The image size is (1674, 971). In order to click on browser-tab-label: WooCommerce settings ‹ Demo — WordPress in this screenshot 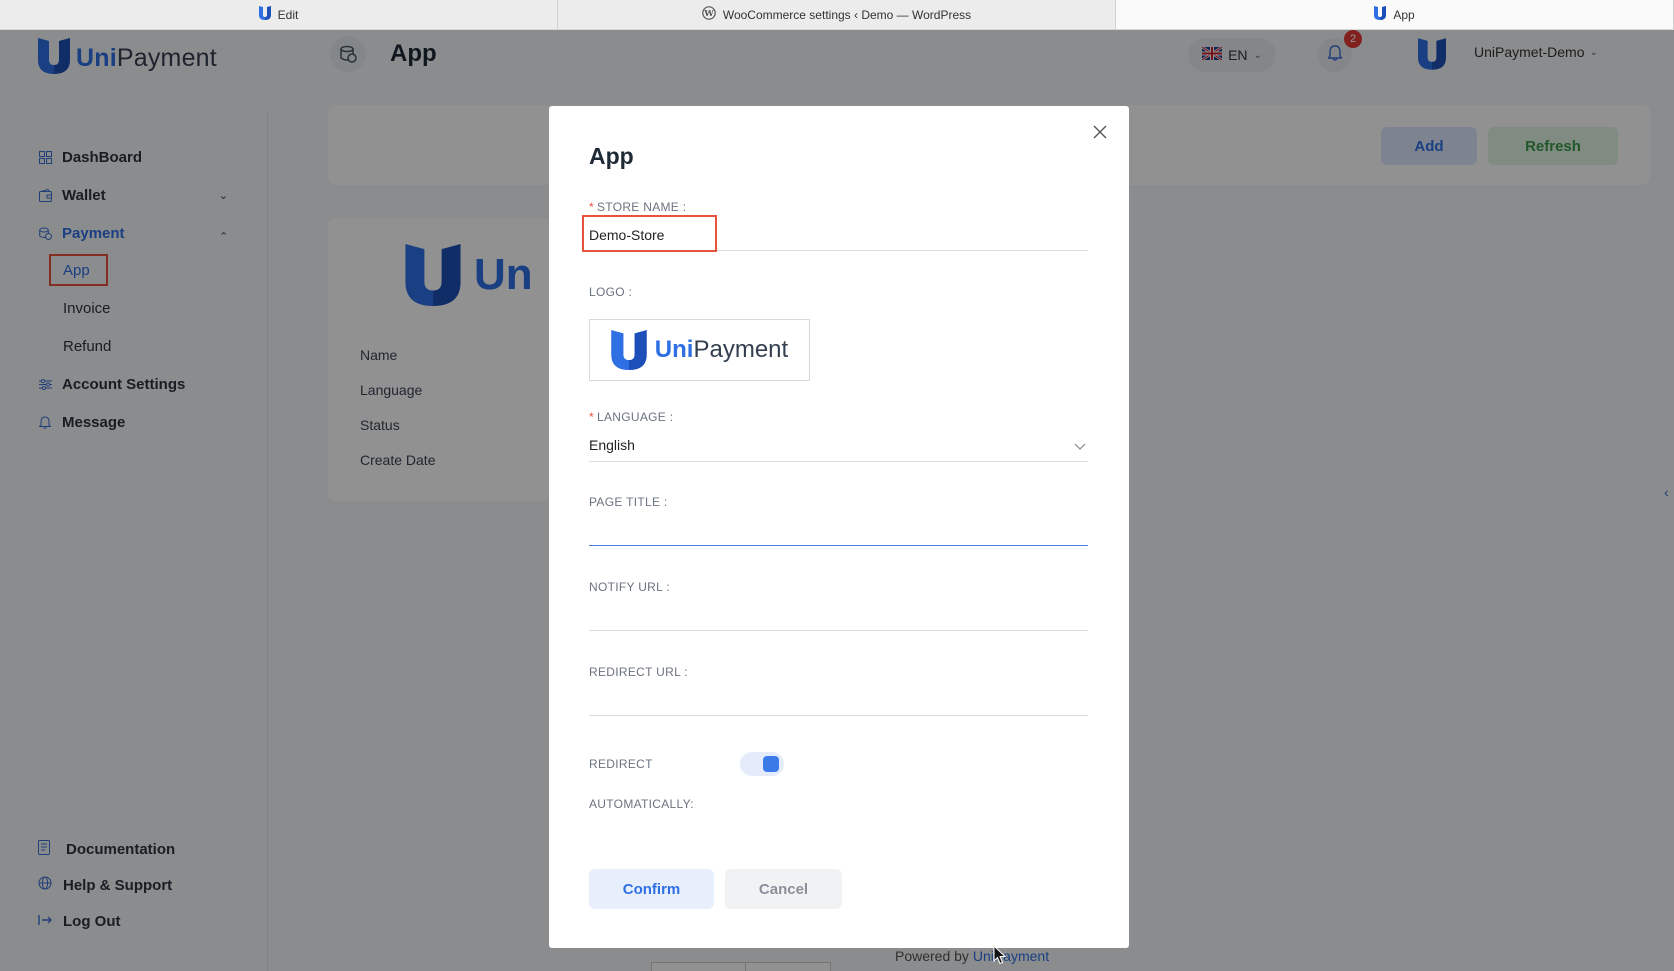, I will do `click(847, 14)`.